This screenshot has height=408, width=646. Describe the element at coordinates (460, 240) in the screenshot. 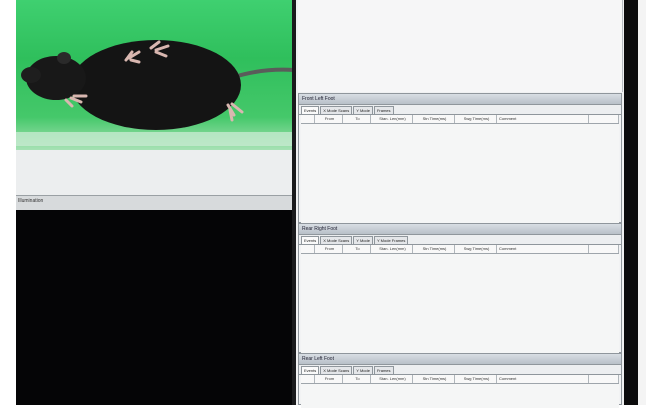

I see `panel-tabs: Events X Mode Scans Y Mode Y Mode Frames` at that location.